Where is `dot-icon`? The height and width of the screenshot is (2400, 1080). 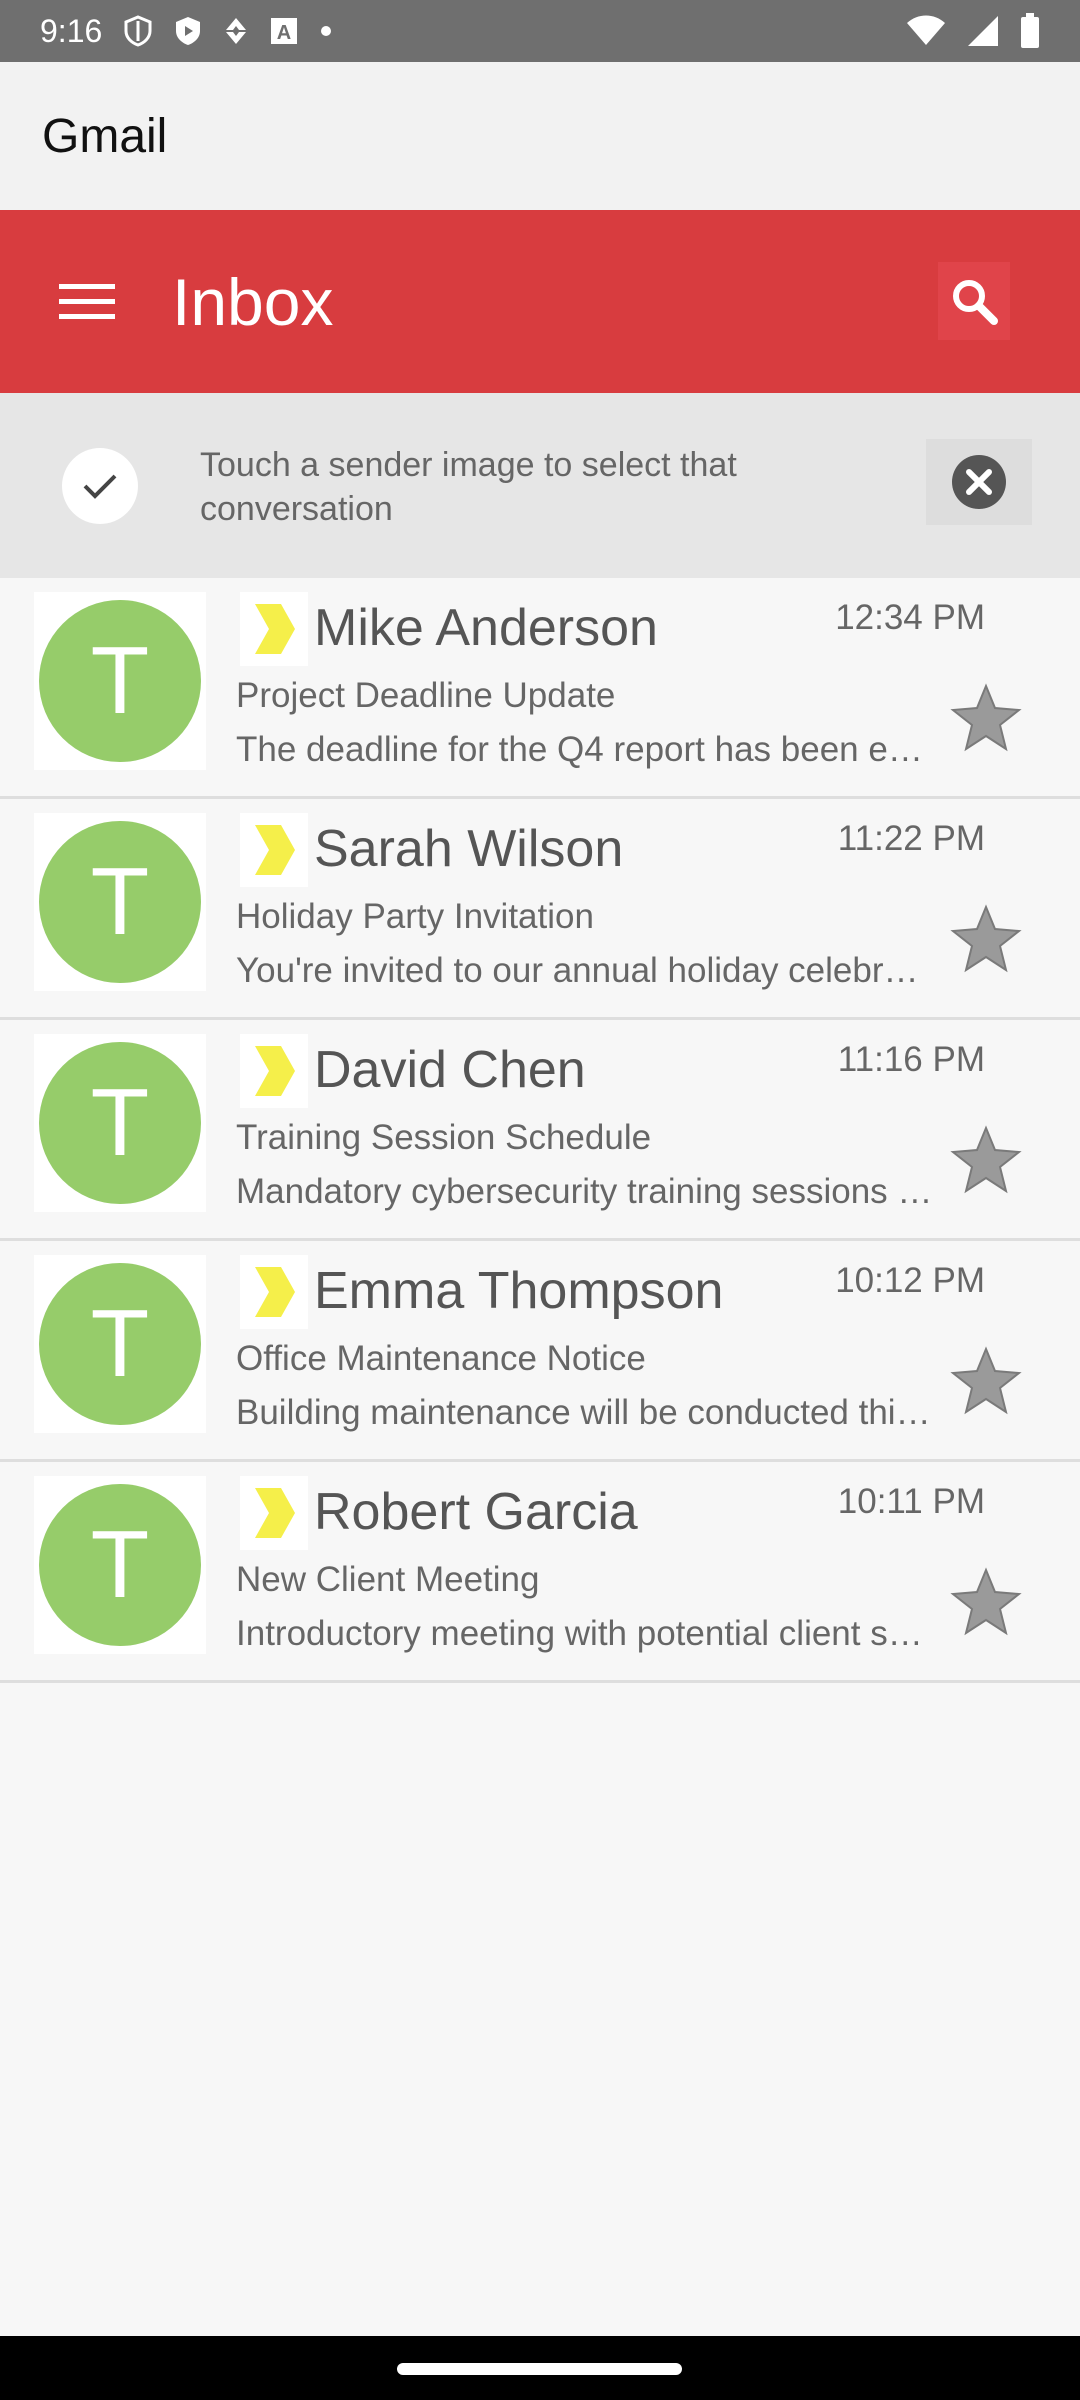
dot-icon is located at coordinates (326, 31).